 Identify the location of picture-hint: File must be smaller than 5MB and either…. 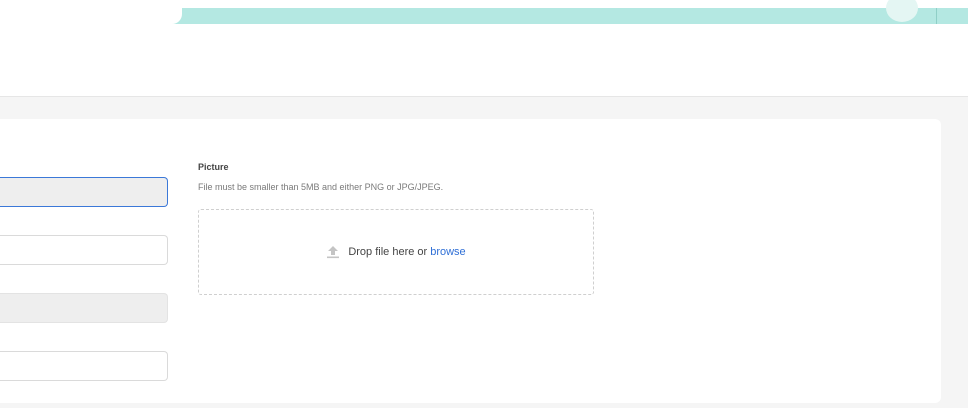
(321, 187).